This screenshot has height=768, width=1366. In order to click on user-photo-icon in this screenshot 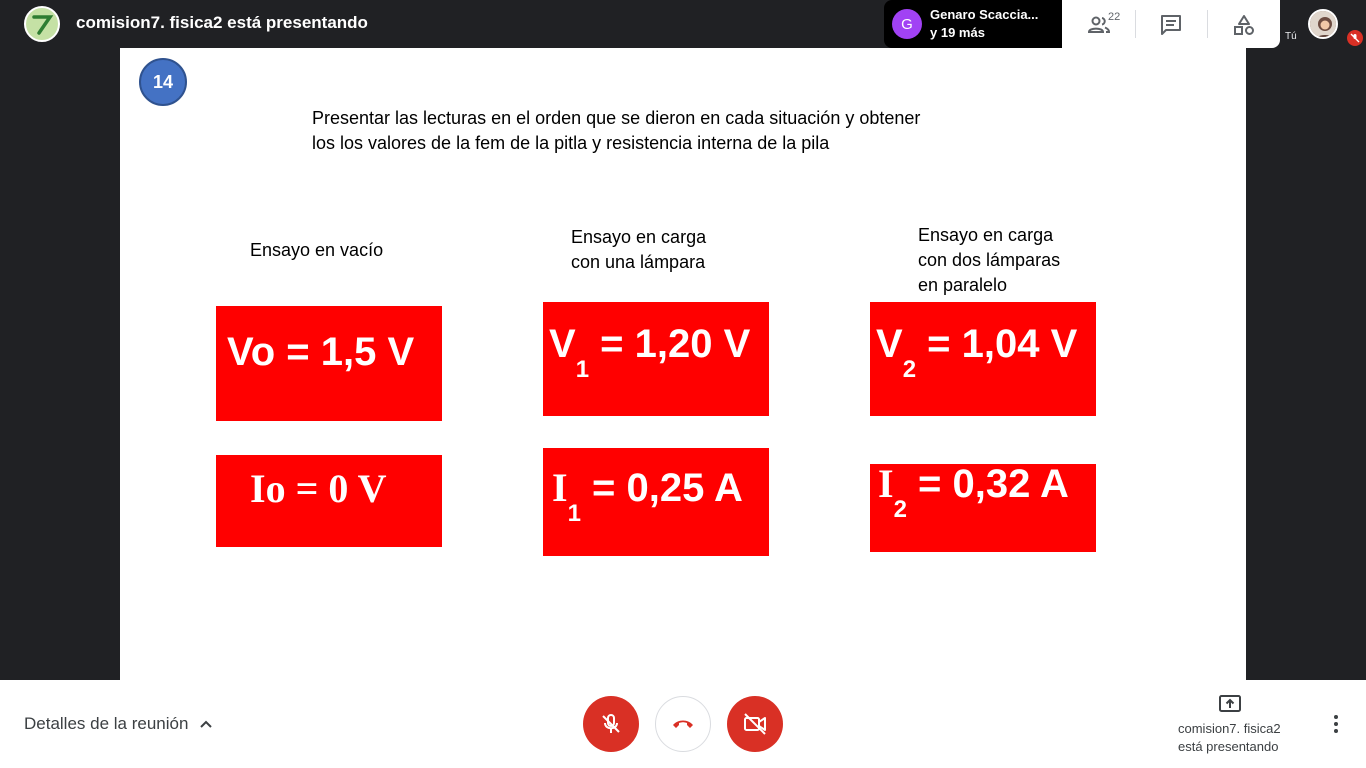, I will do `click(1323, 24)`.